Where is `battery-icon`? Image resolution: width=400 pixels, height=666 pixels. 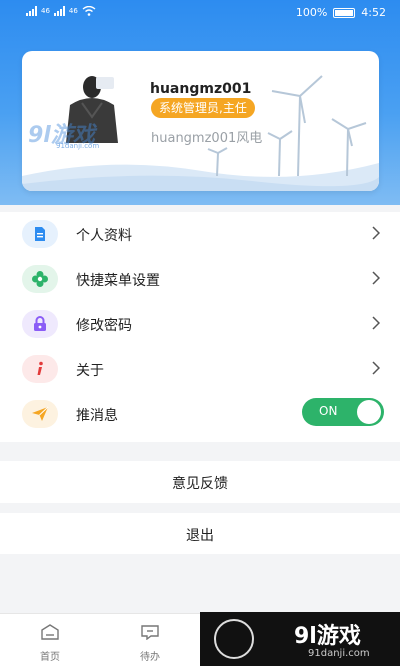 battery-icon is located at coordinates (344, 12).